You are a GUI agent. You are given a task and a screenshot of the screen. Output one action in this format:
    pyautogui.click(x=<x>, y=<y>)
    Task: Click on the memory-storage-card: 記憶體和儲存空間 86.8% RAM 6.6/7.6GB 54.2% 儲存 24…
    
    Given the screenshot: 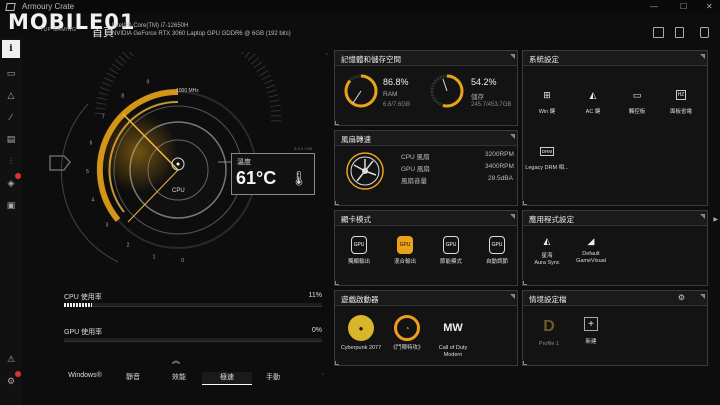 What is the action you would take?
    pyautogui.click(x=426, y=88)
    